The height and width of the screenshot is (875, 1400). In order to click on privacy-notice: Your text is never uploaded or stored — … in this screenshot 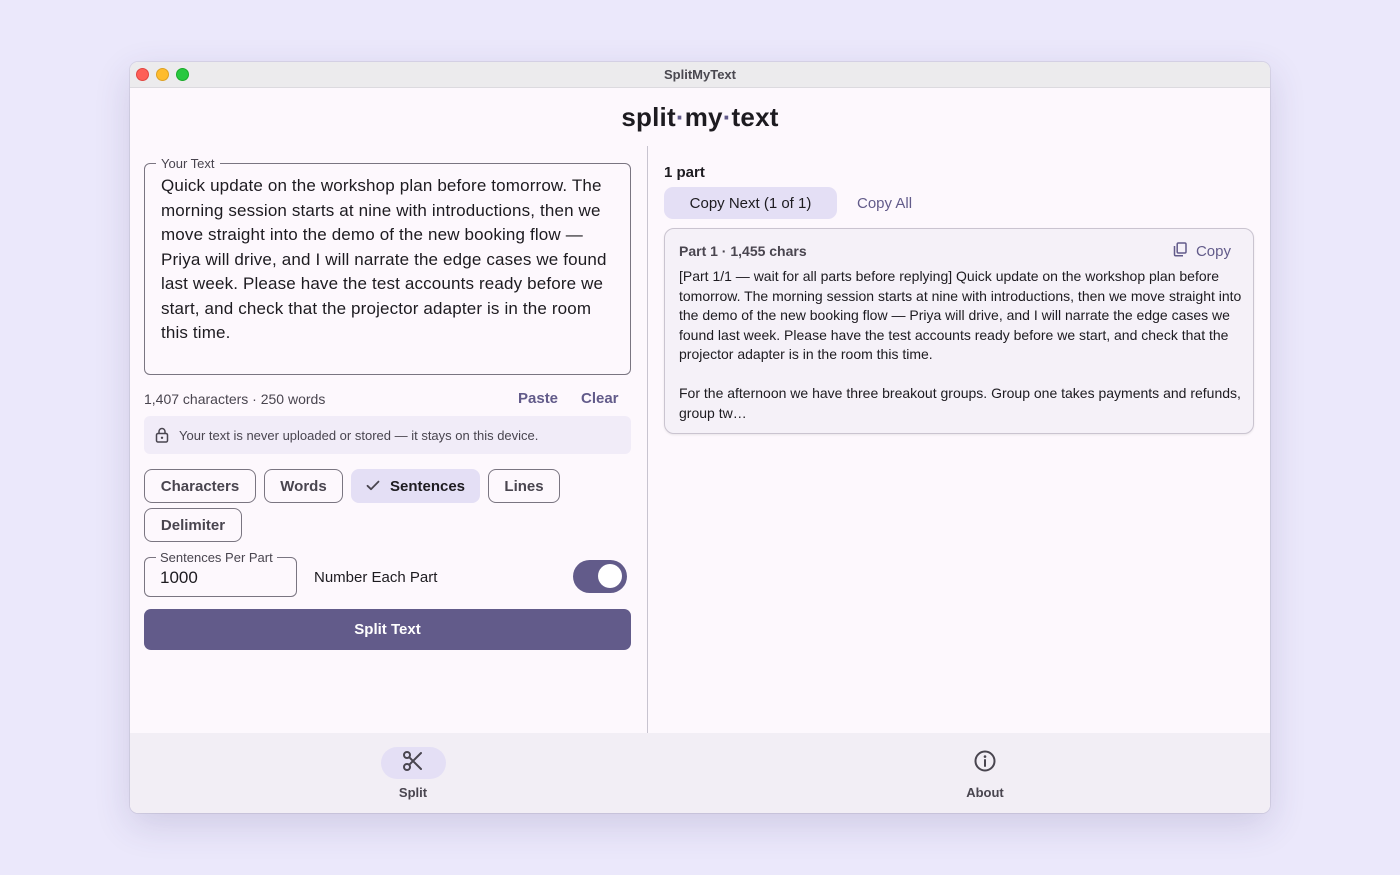, I will do `click(387, 435)`.